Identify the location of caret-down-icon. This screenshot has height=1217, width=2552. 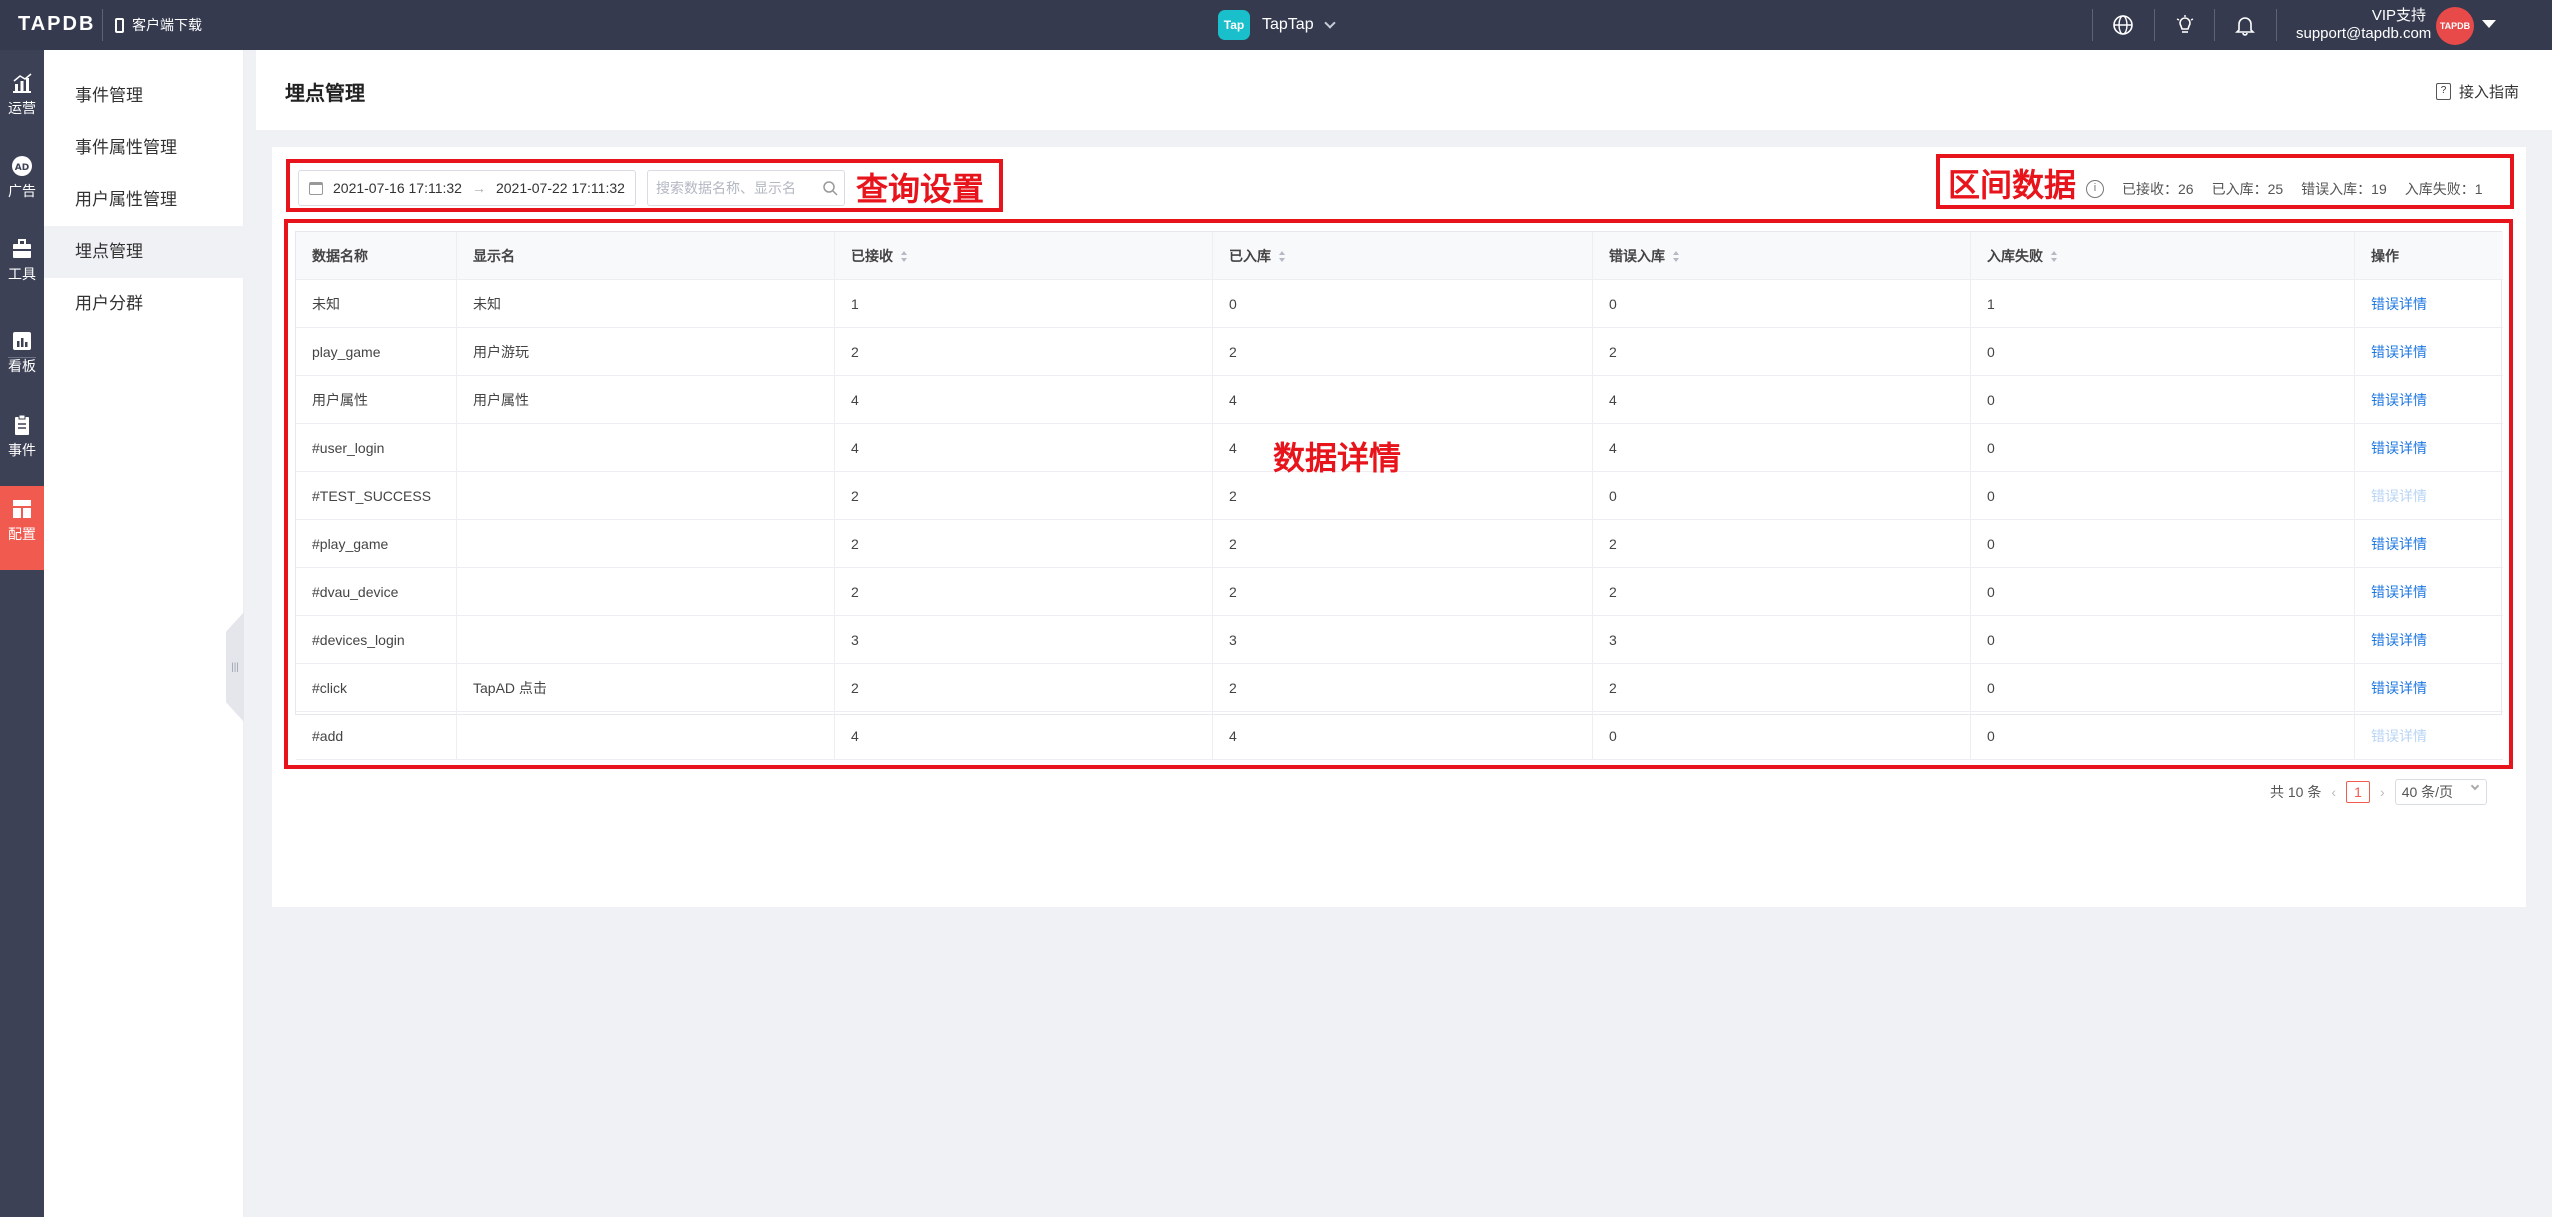
(2489, 24).